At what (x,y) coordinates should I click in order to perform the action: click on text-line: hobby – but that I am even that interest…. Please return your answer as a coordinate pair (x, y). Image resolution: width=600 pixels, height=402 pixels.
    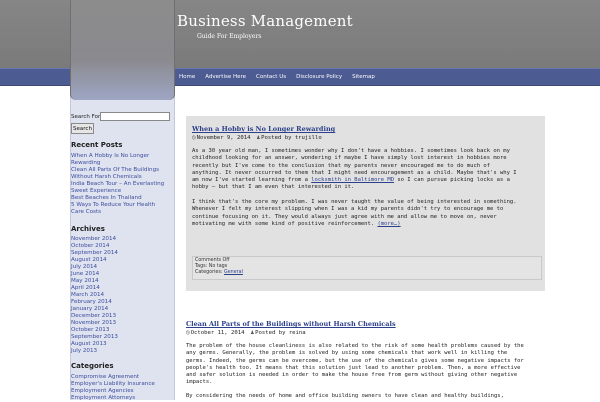
    Looking at the image, I should click on (273, 187).